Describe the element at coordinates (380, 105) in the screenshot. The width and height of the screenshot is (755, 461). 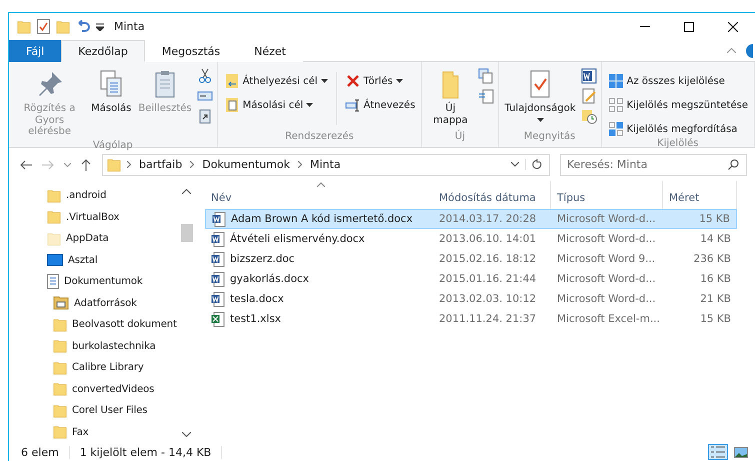
I see `ribbon-button: Átnevezés` at that location.